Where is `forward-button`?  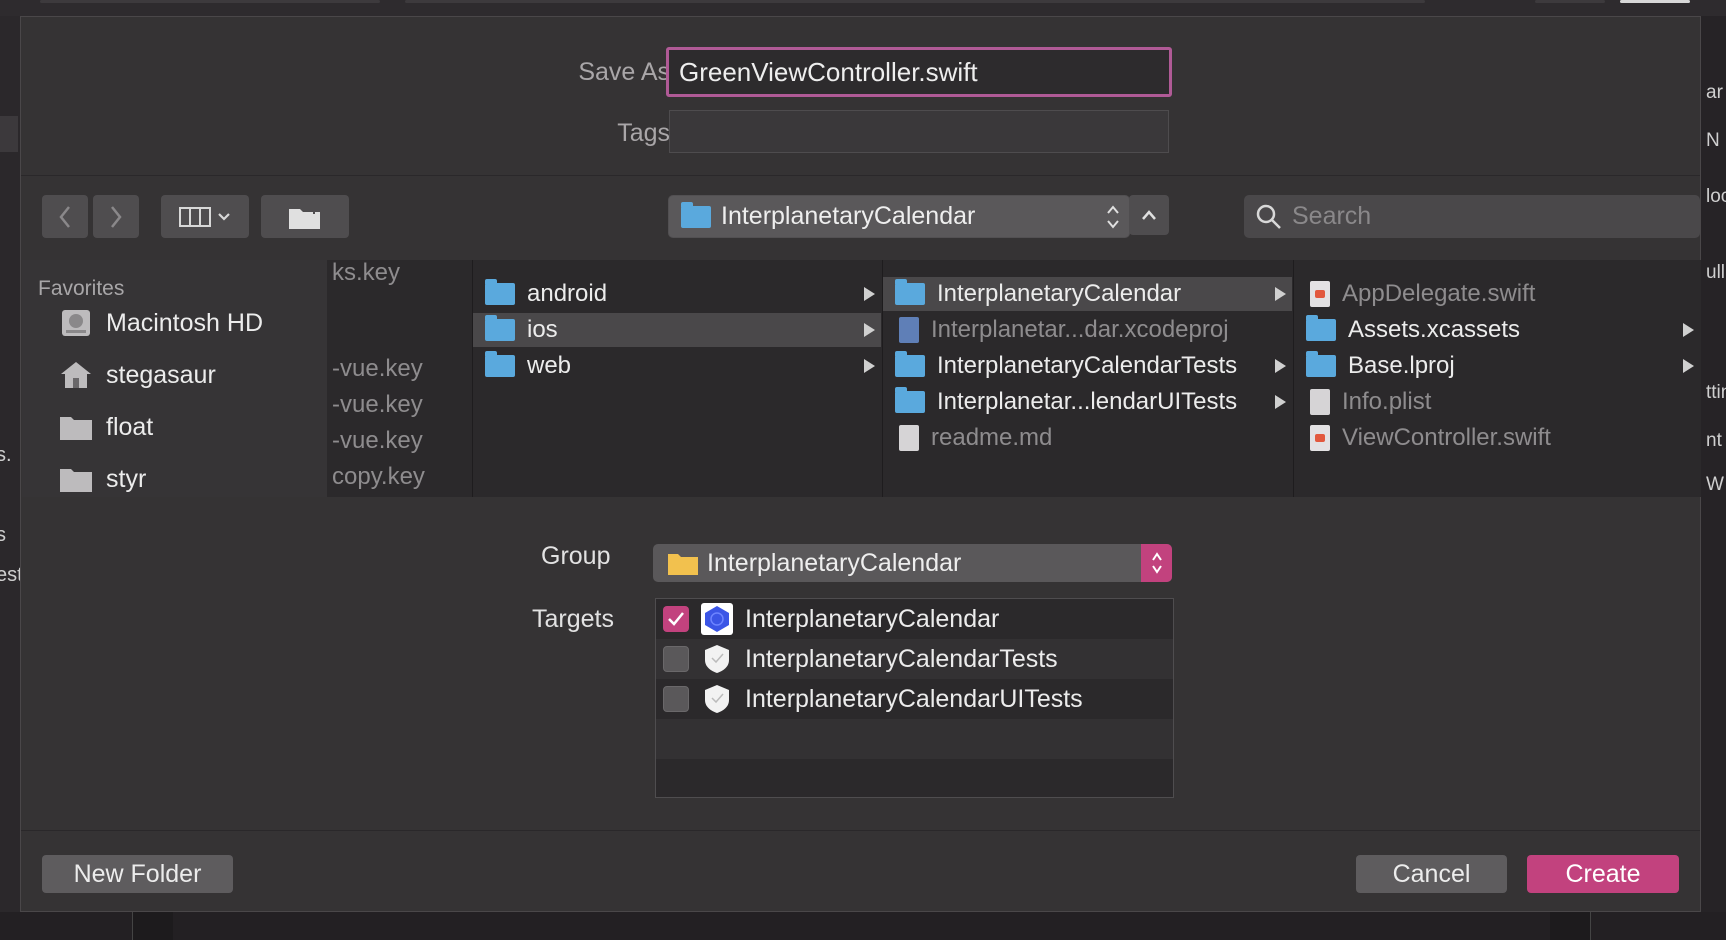 forward-button is located at coordinates (116, 216).